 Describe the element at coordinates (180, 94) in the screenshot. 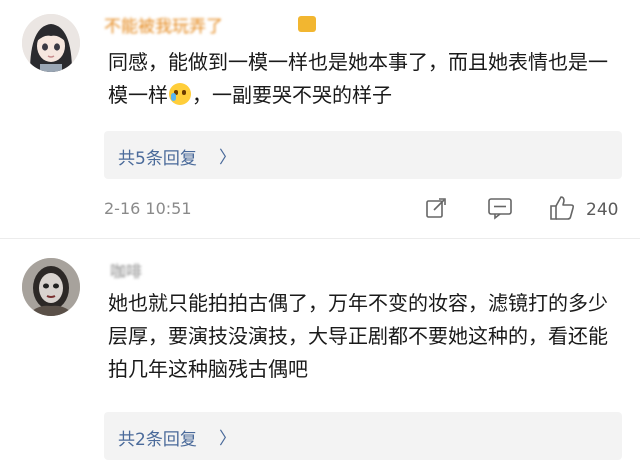

I see `crying-laughing-emoji-icon` at that location.